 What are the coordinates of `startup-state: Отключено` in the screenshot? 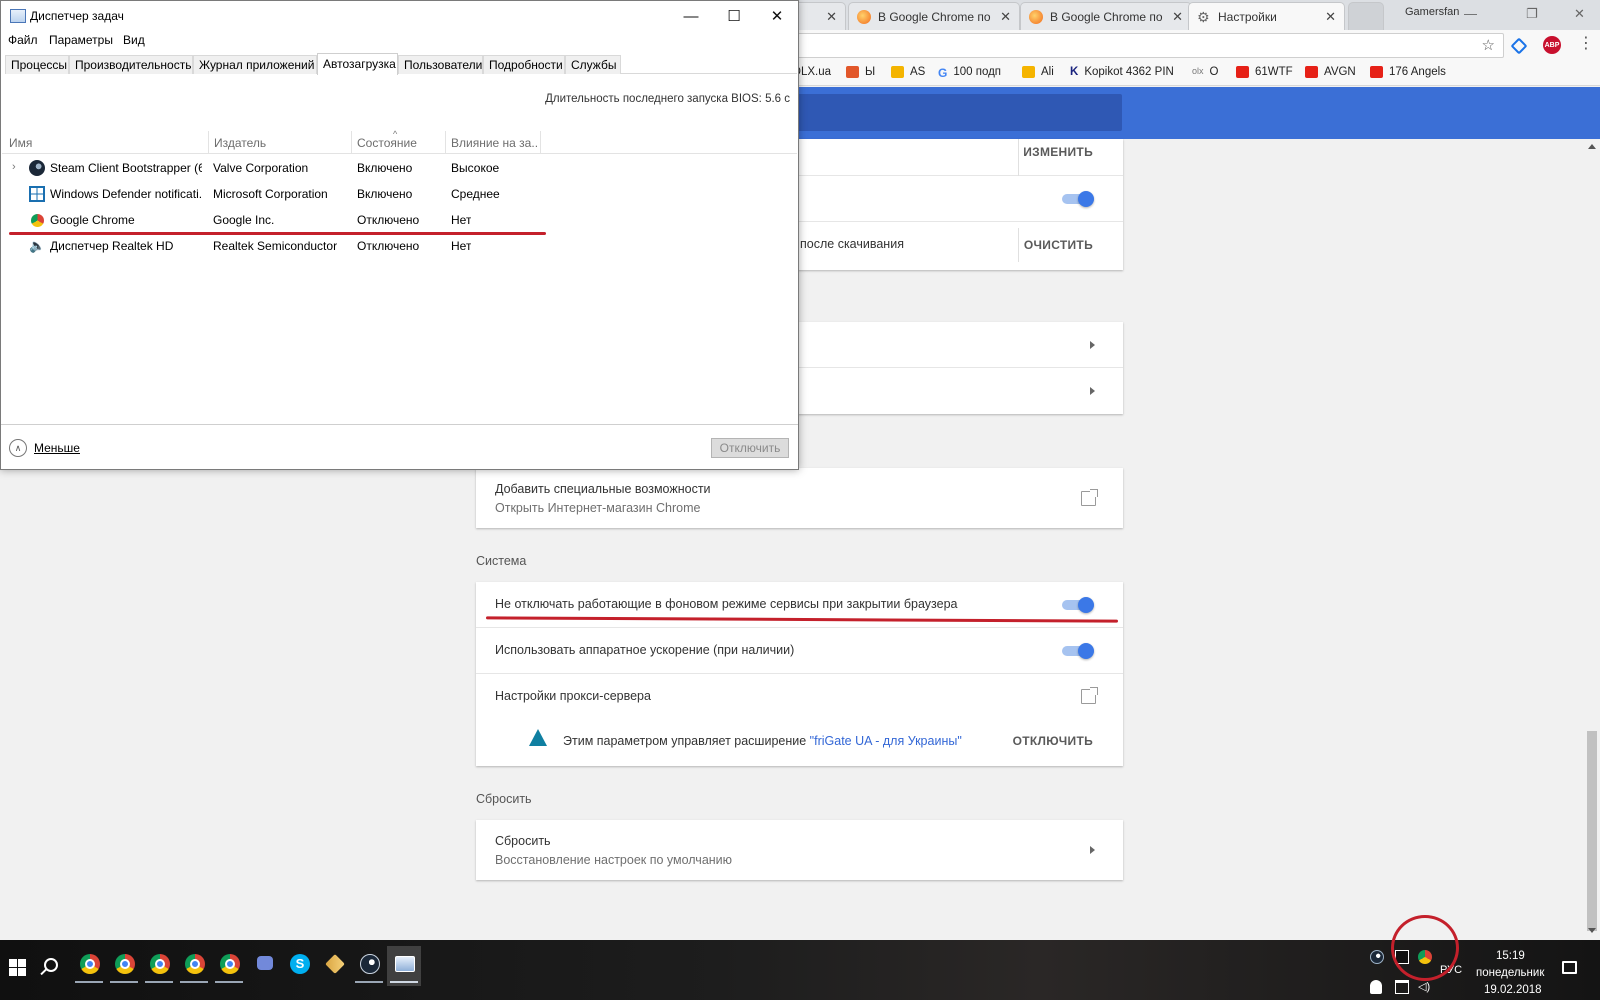 It's located at (388, 246).